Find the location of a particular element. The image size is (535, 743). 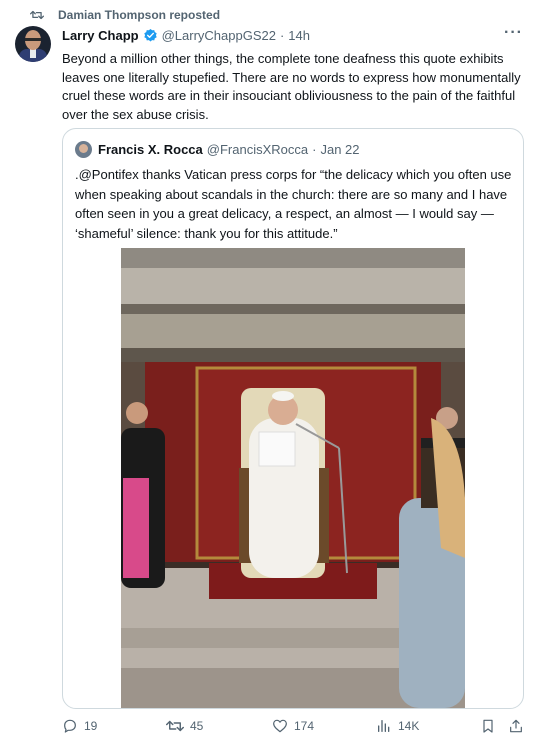

repost-button: 45 is located at coordinates (184, 726).